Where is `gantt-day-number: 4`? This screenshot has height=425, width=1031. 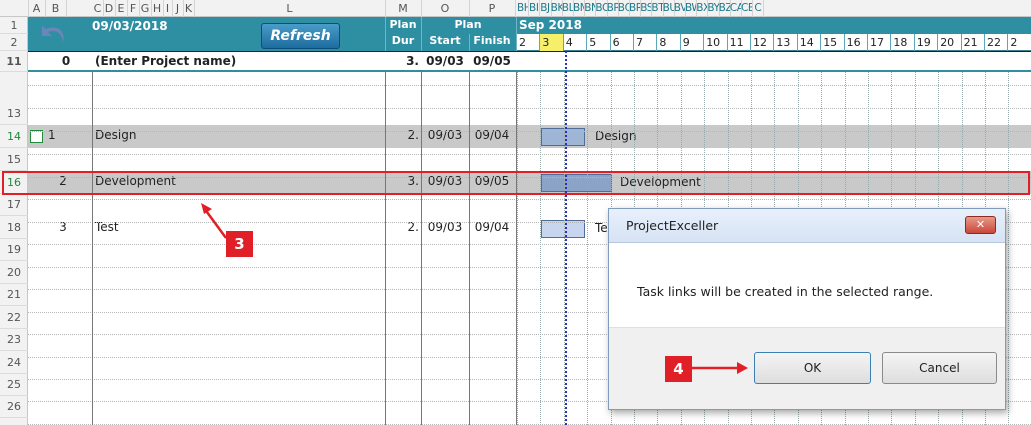 gantt-day-number: 4 is located at coordinates (576, 42).